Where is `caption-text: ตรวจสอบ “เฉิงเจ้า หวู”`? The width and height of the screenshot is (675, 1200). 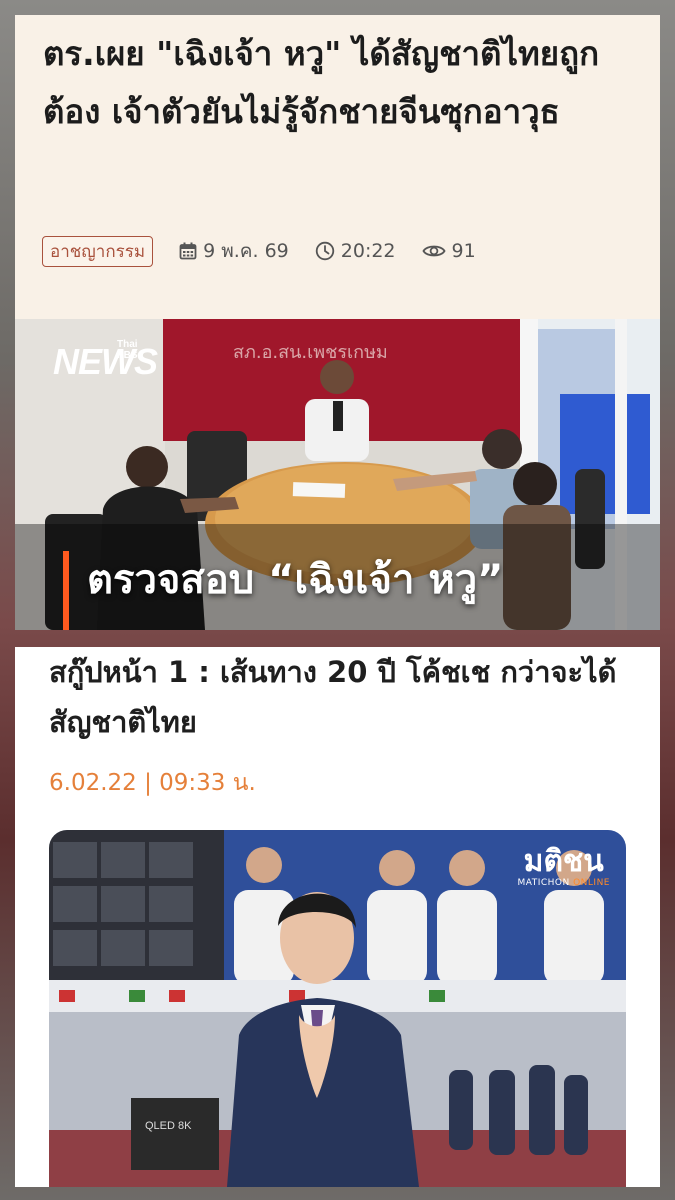
caption-text: ตรวจสอบ “เฉิงเจ้า หวู” is located at coordinates (295, 580).